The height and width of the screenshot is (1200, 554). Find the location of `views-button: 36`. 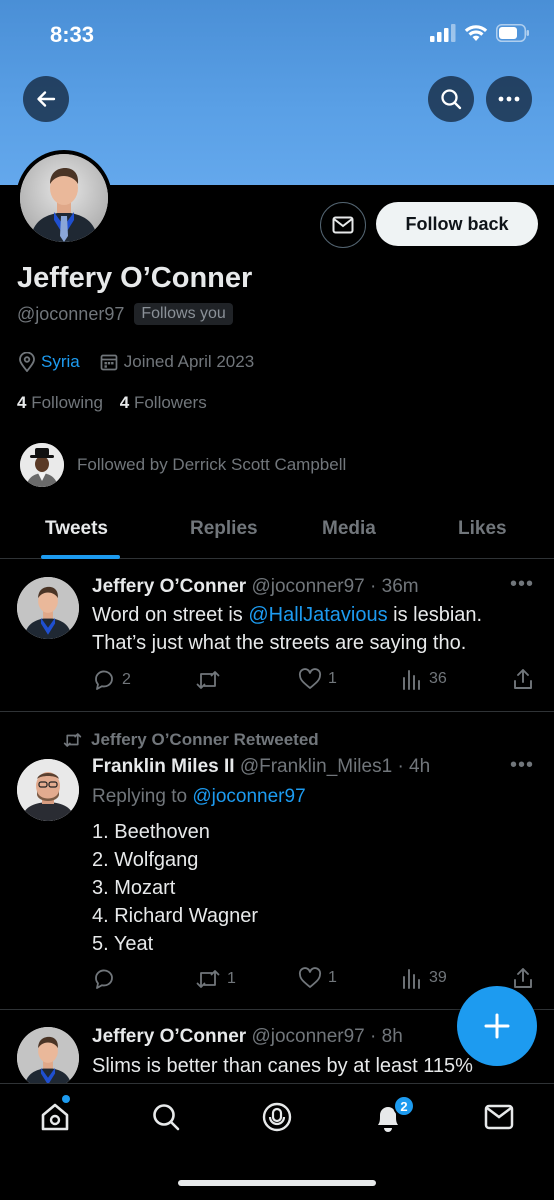

views-button: 36 is located at coordinates (424, 679).